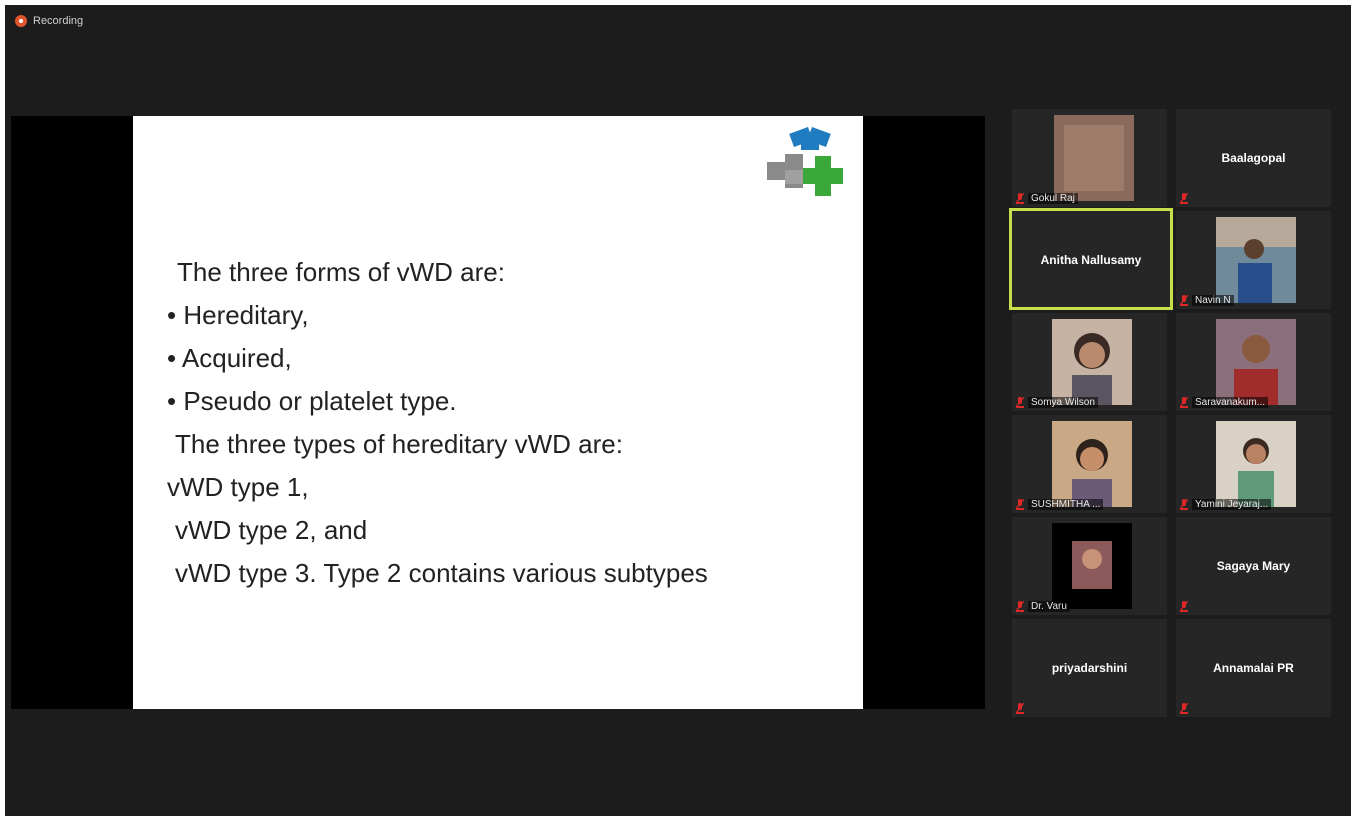  I want to click on recording-dot-icon, so click(21, 21).